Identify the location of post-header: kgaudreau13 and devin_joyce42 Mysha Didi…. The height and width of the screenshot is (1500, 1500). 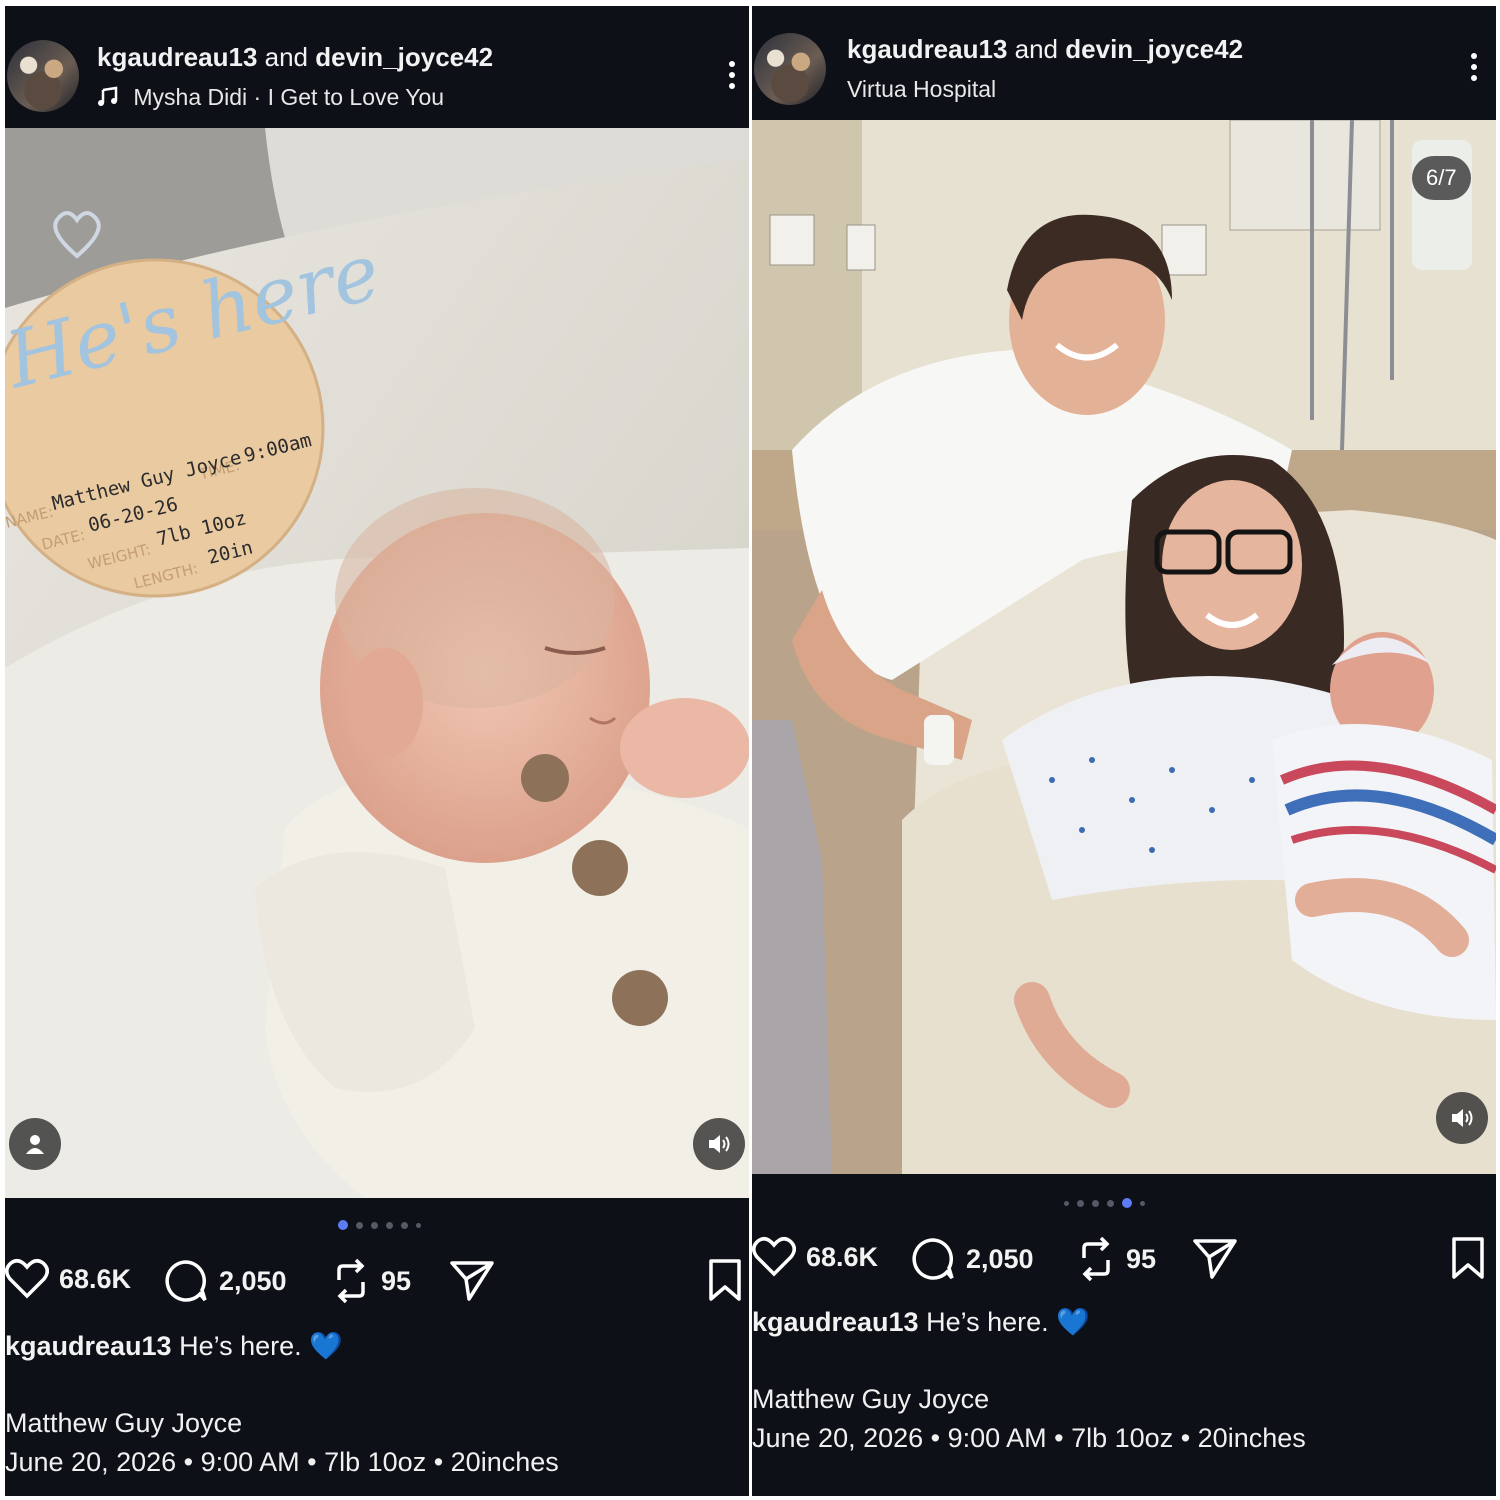
(377, 66).